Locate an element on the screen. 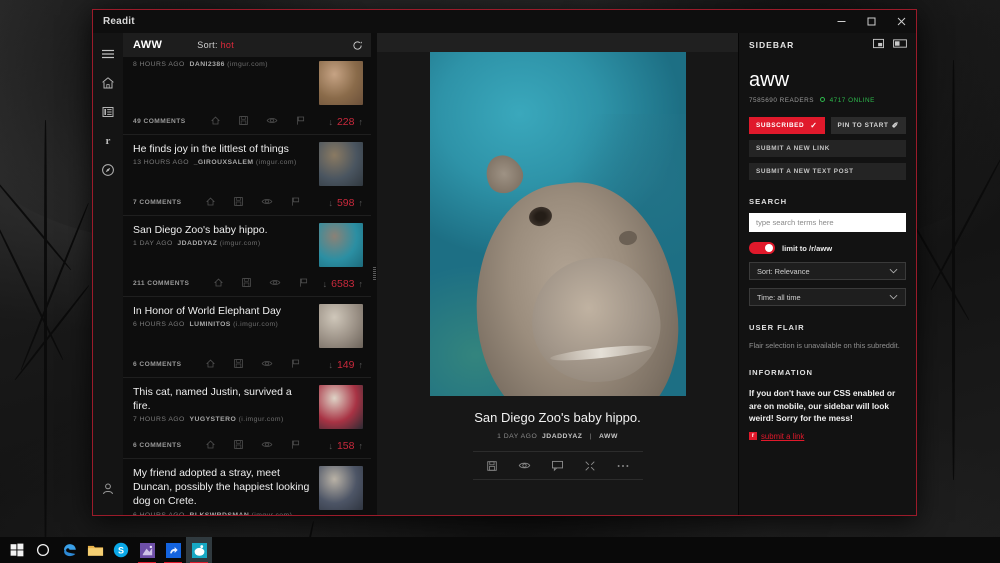 The image size is (1000, 563). post-author: _GIROUXSALEM is located at coordinates (224, 162).